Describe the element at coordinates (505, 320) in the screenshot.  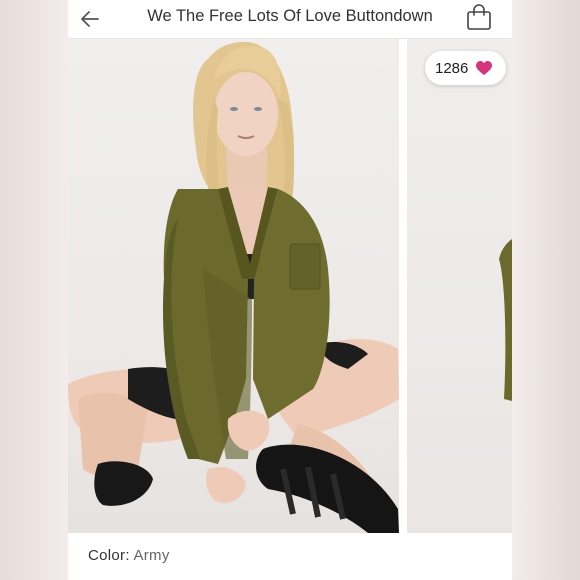
I see `next-photo-preview` at that location.